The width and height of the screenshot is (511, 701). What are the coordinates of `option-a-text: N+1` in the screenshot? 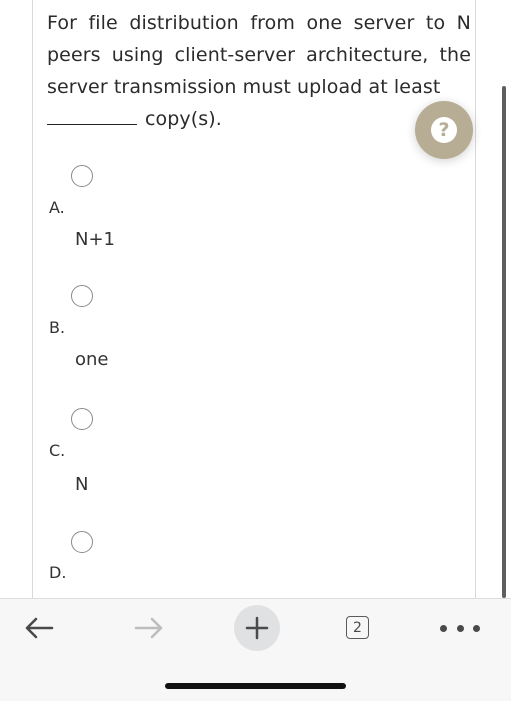 It's located at (95, 239).